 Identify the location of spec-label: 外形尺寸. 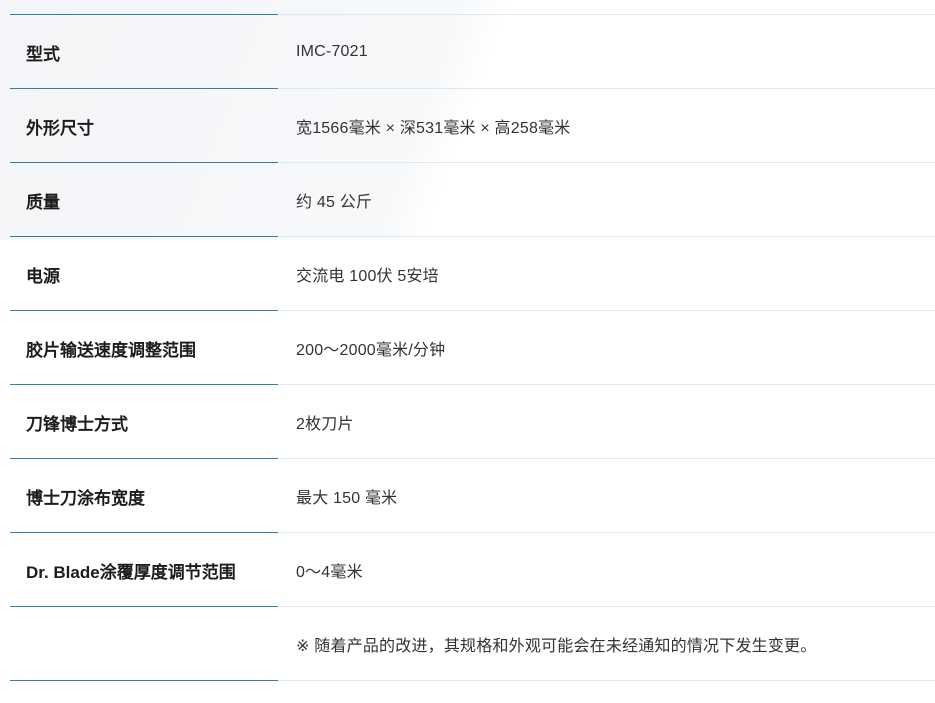
(60, 128).